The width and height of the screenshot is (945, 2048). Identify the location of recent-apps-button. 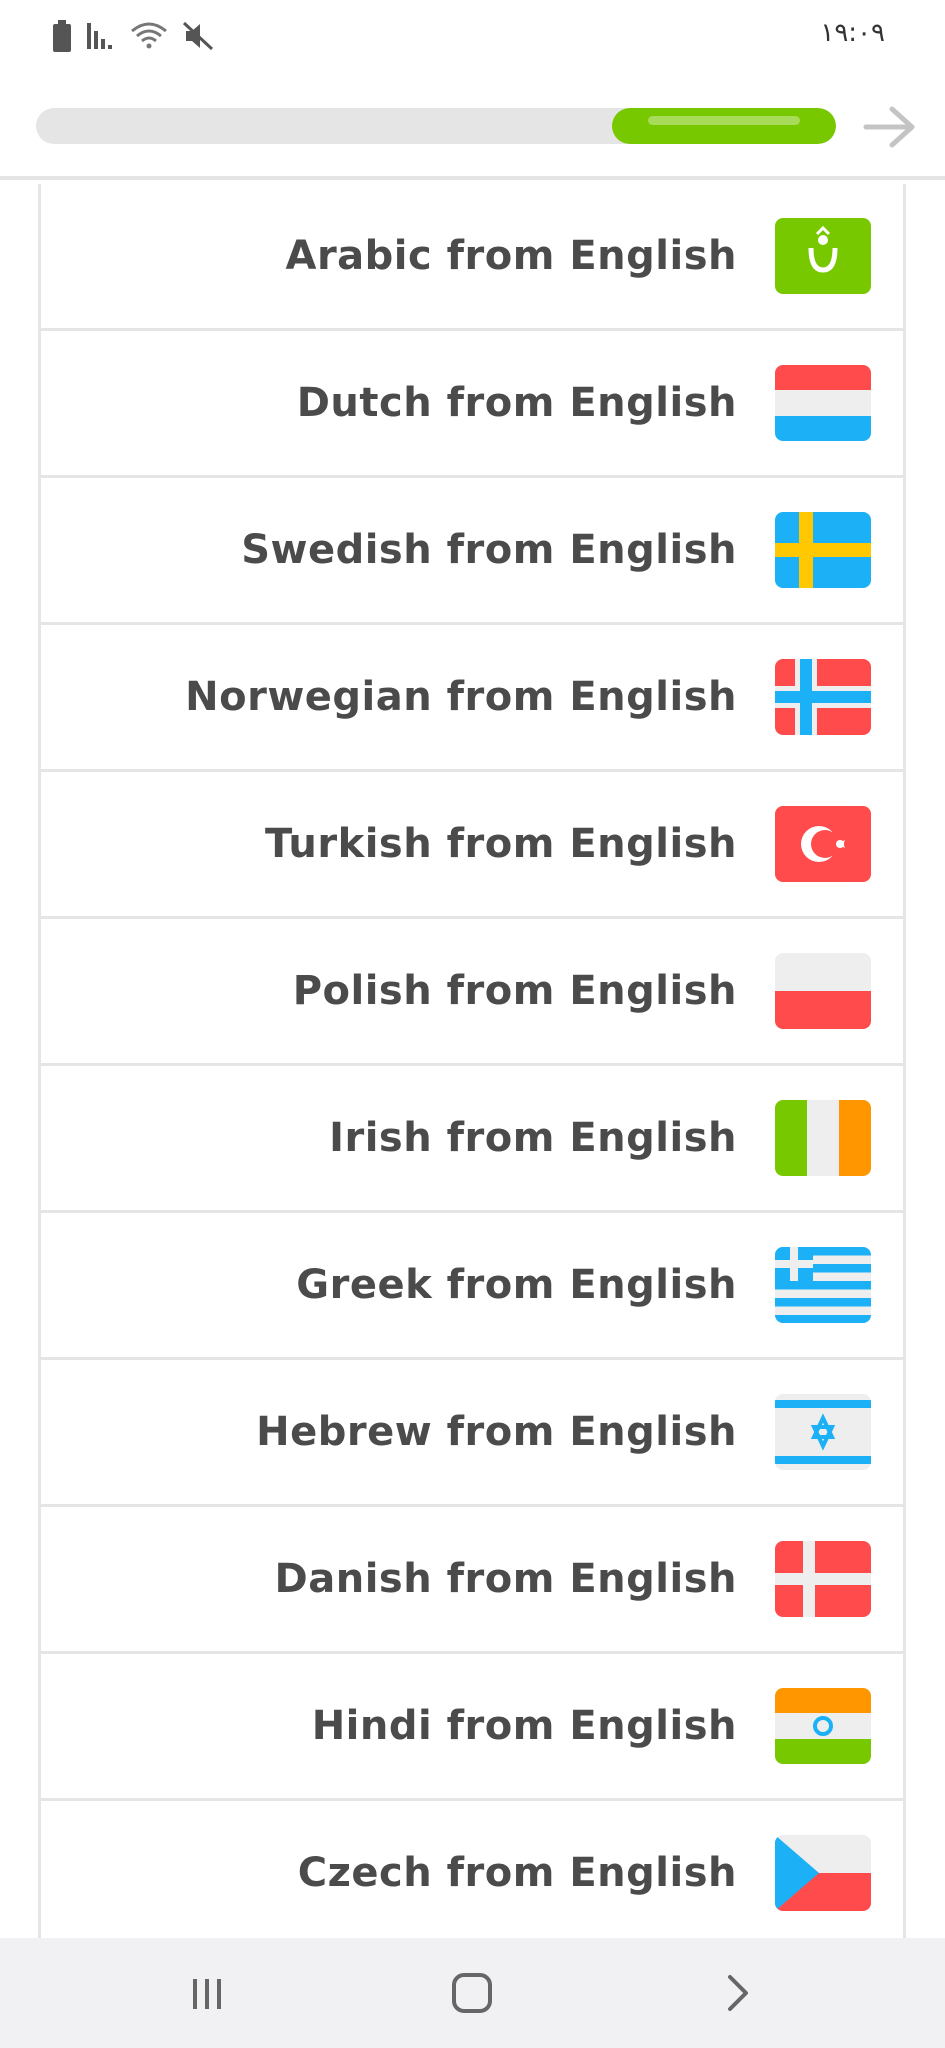
(207, 1993).